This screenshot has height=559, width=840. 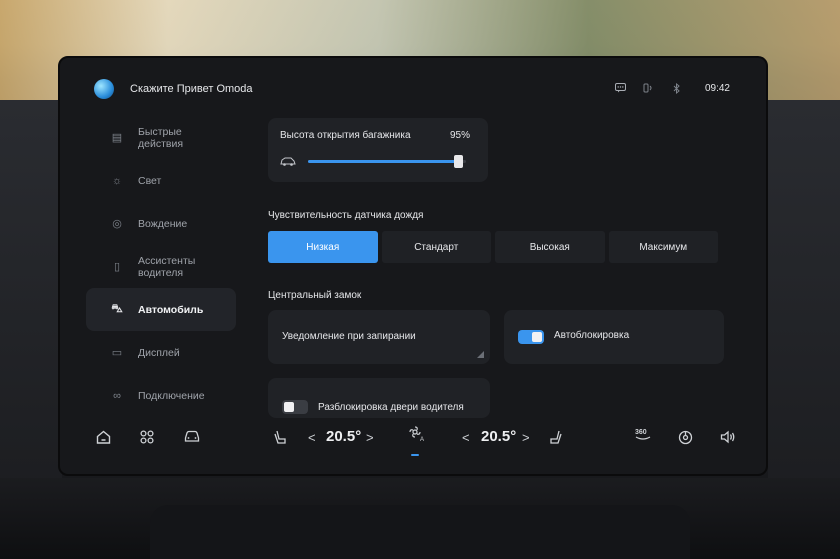 What do you see at coordinates (117, 138) in the screenshot?
I see `quick-actions-icon: ▤` at bounding box center [117, 138].